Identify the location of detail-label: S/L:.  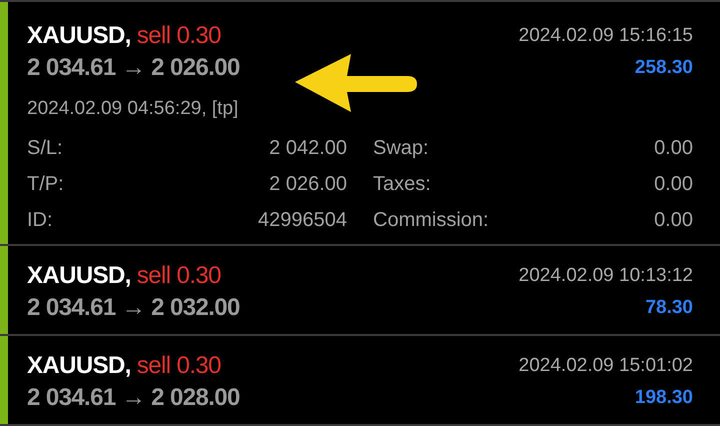
(45, 148).